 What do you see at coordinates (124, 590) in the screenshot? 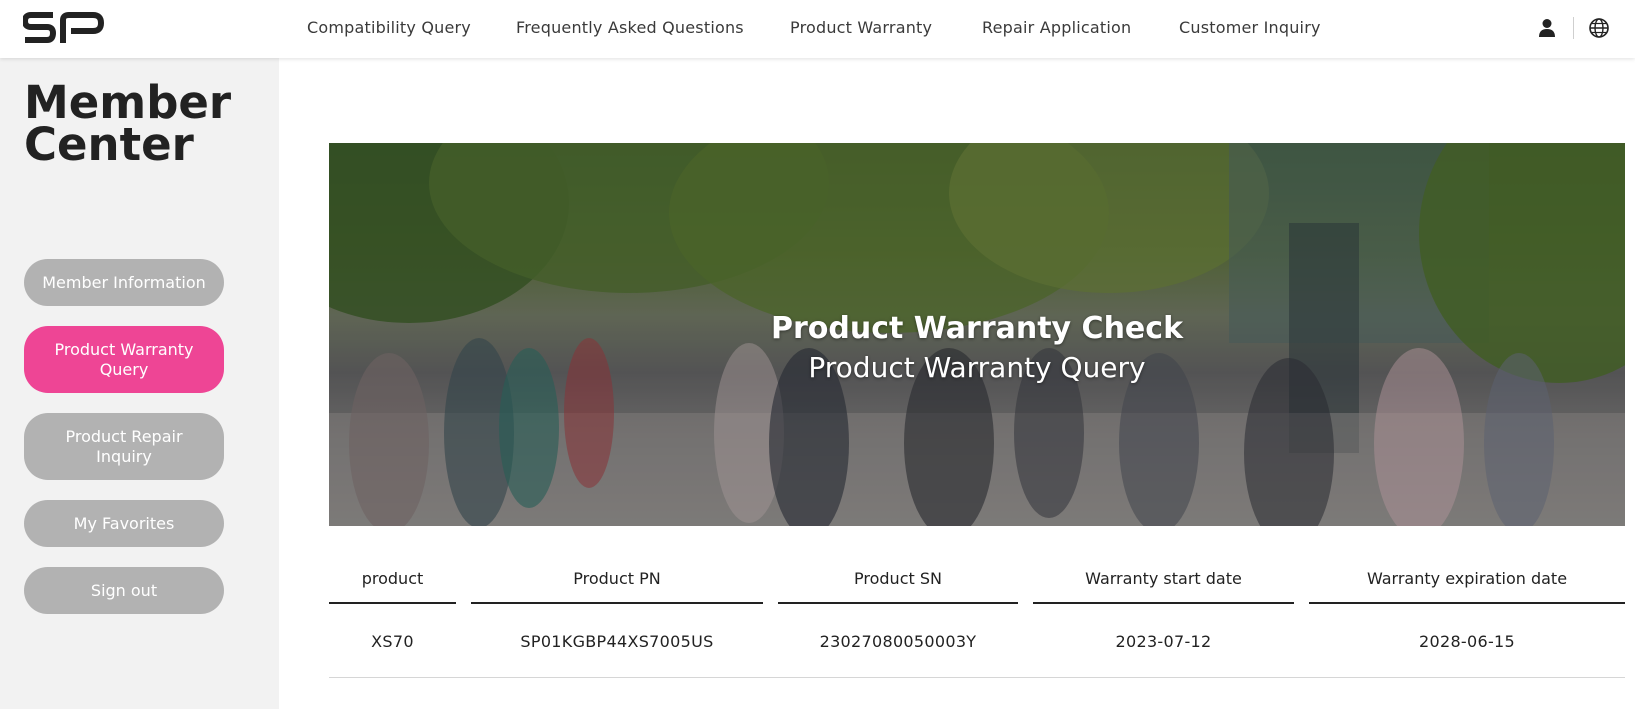
I see `sign-out-button: Sign out` at bounding box center [124, 590].